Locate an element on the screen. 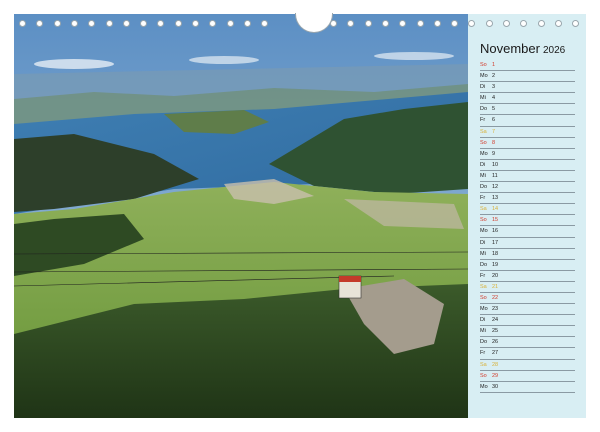 This screenshot has height=432, width=600. day-row: Sa 28 is located at coordinates (527, 365).